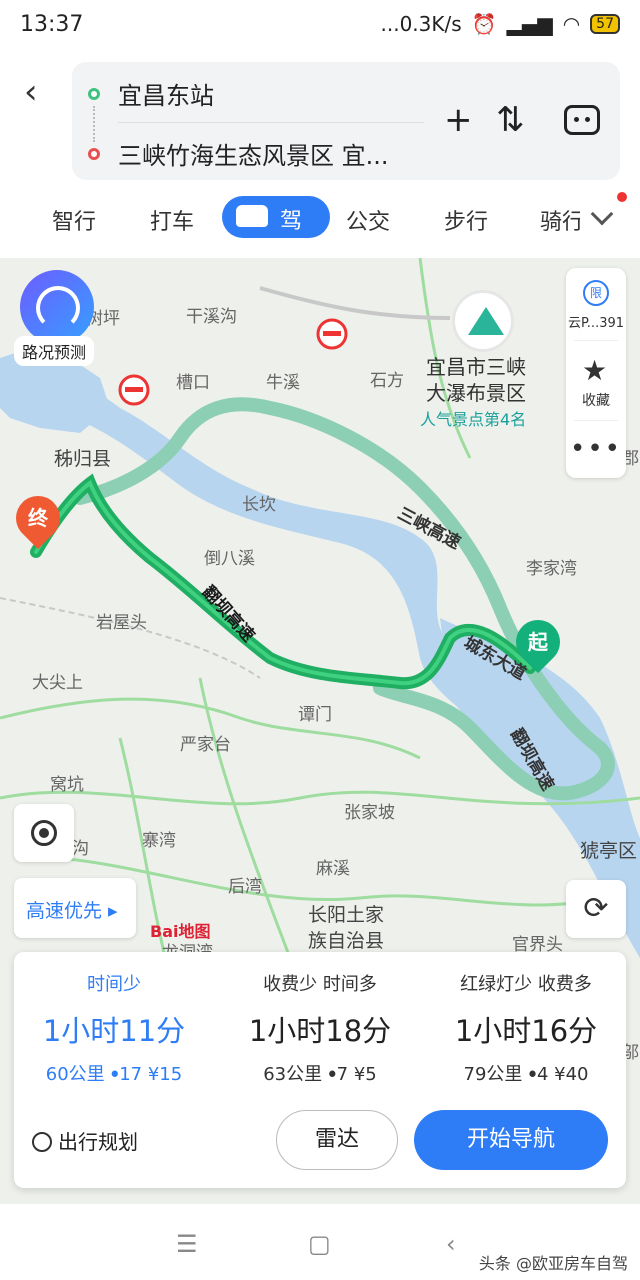 This screenshot has width=640, height=1280. What do you see at coordinates (346, 941) in the screenshot?
I see `map-place: 族自治县` at bounding box center [346, 941].